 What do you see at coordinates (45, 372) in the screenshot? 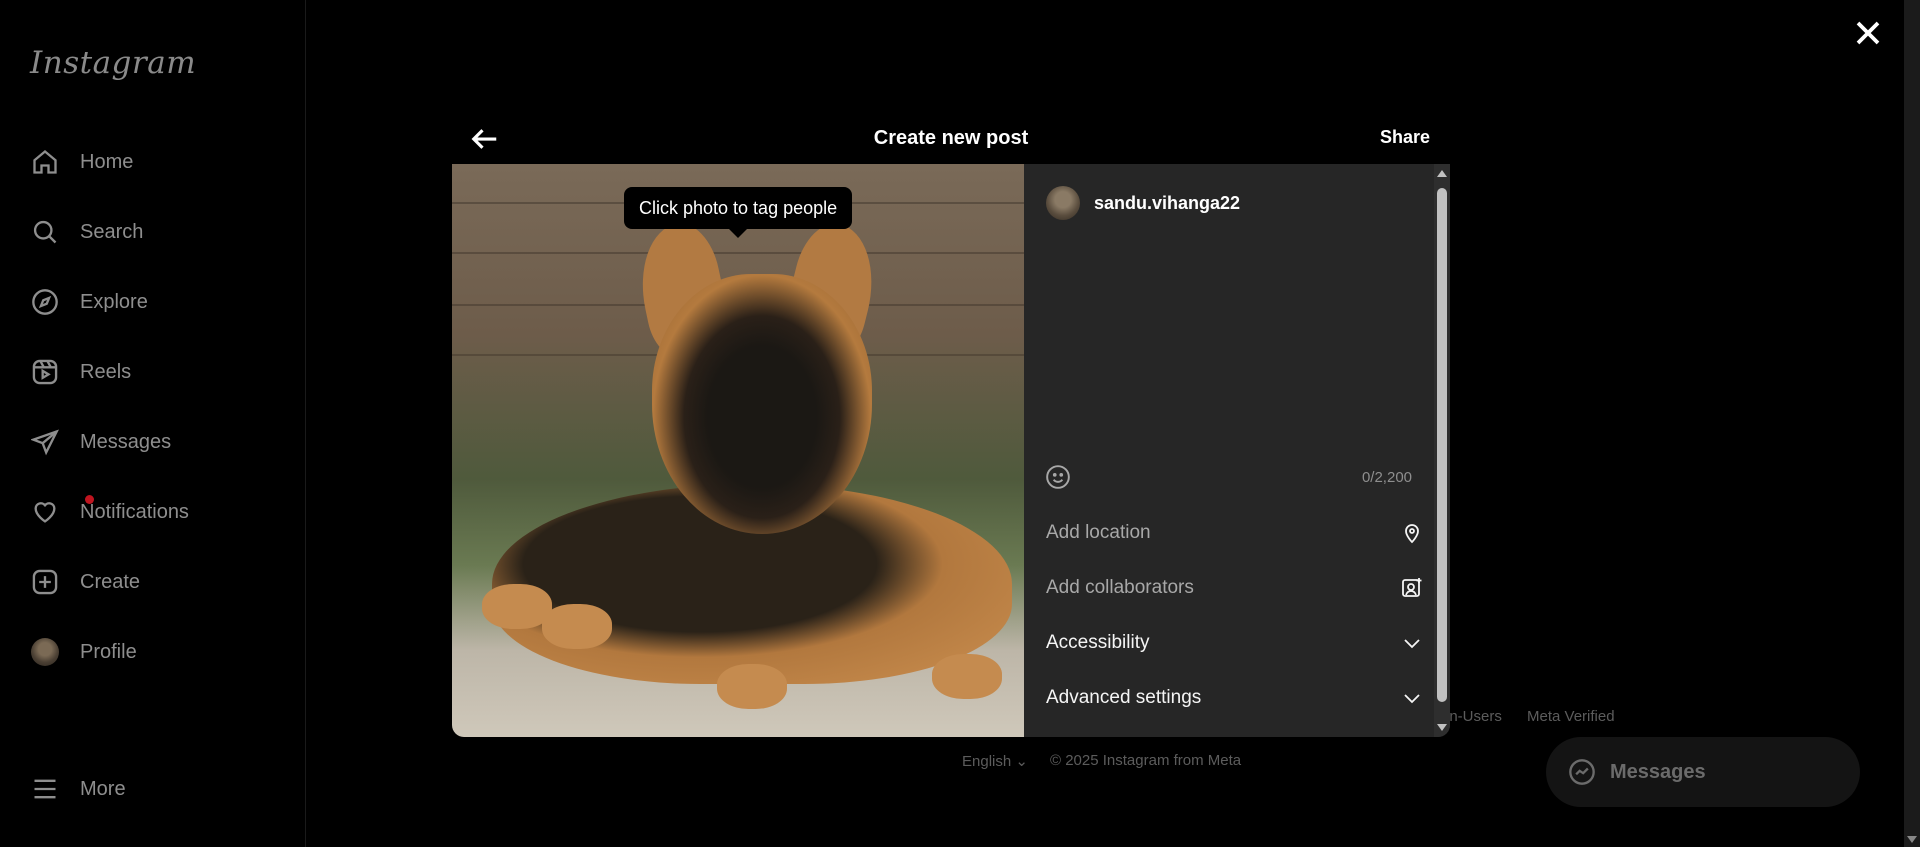
I see `reels-icon` at bounding box center [45, 372].